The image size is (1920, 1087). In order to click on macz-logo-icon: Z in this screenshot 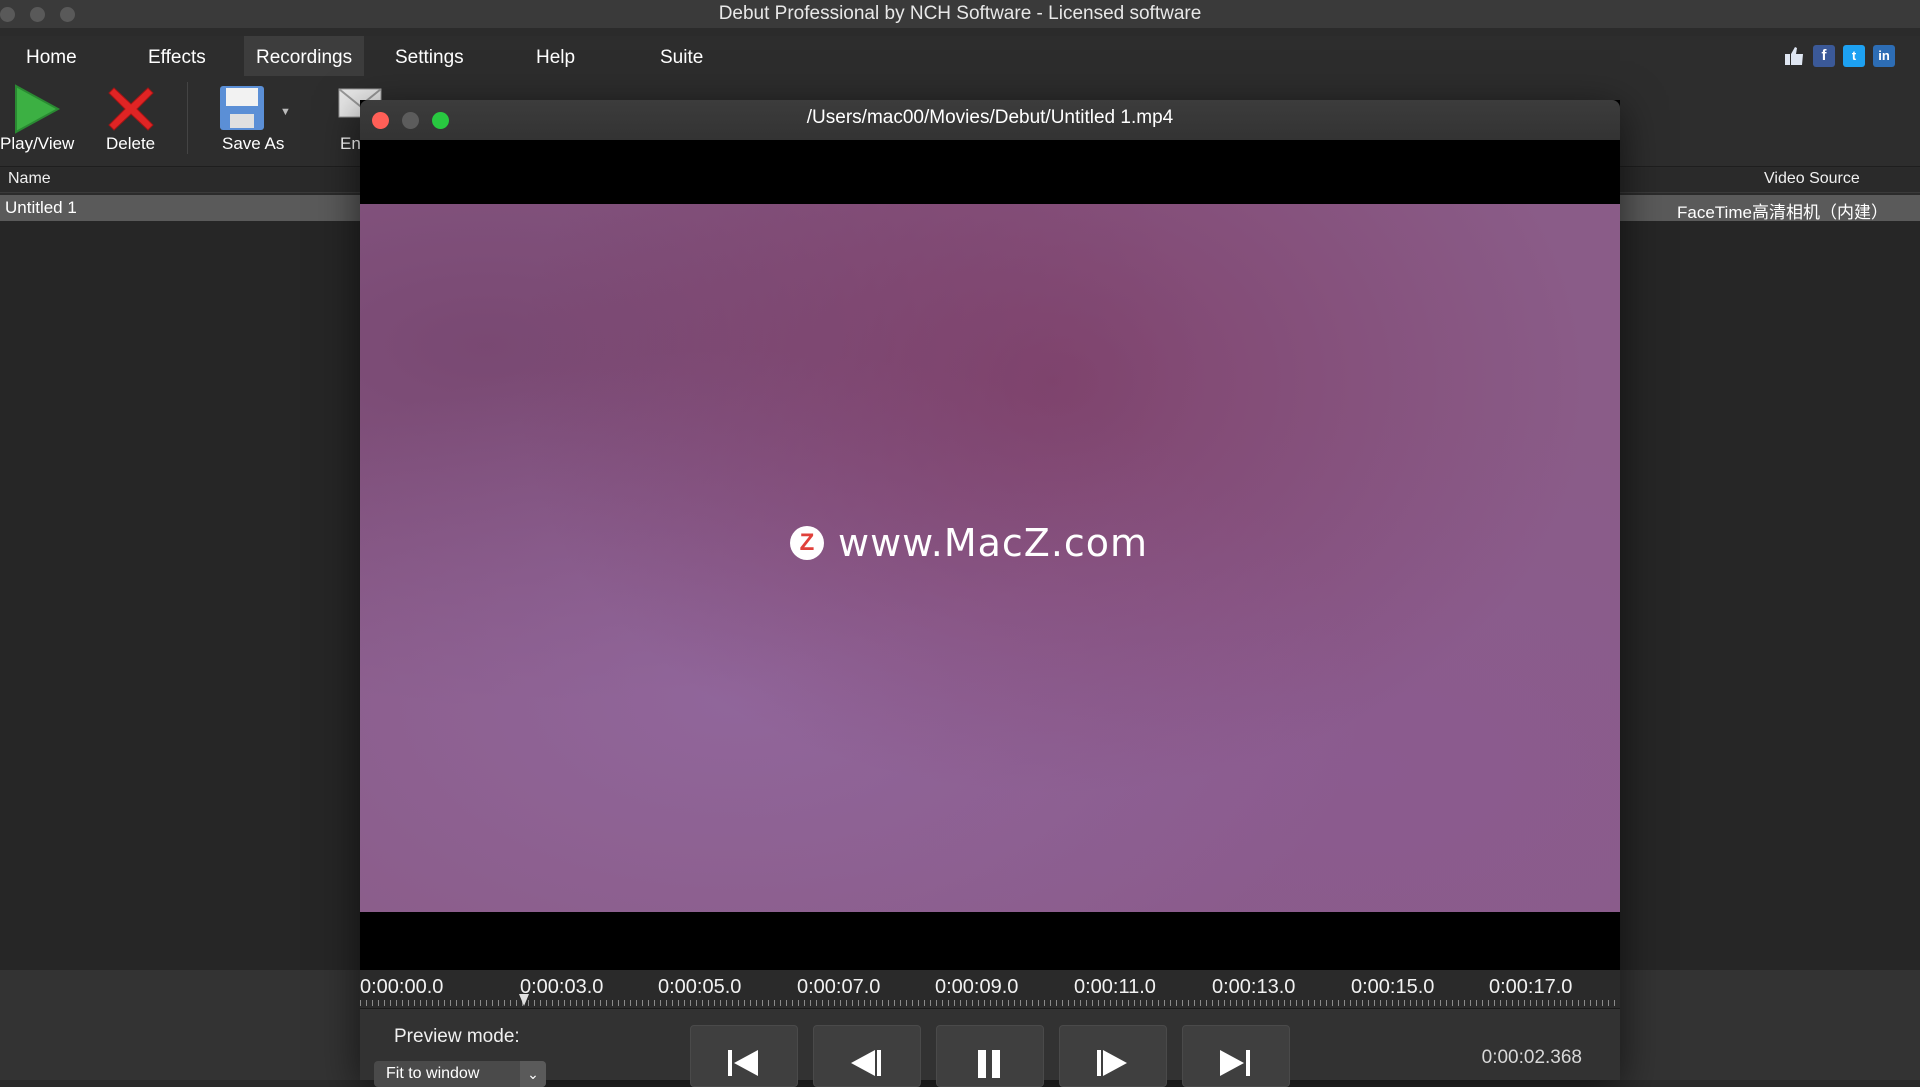, I will do `click(807, 543)`.